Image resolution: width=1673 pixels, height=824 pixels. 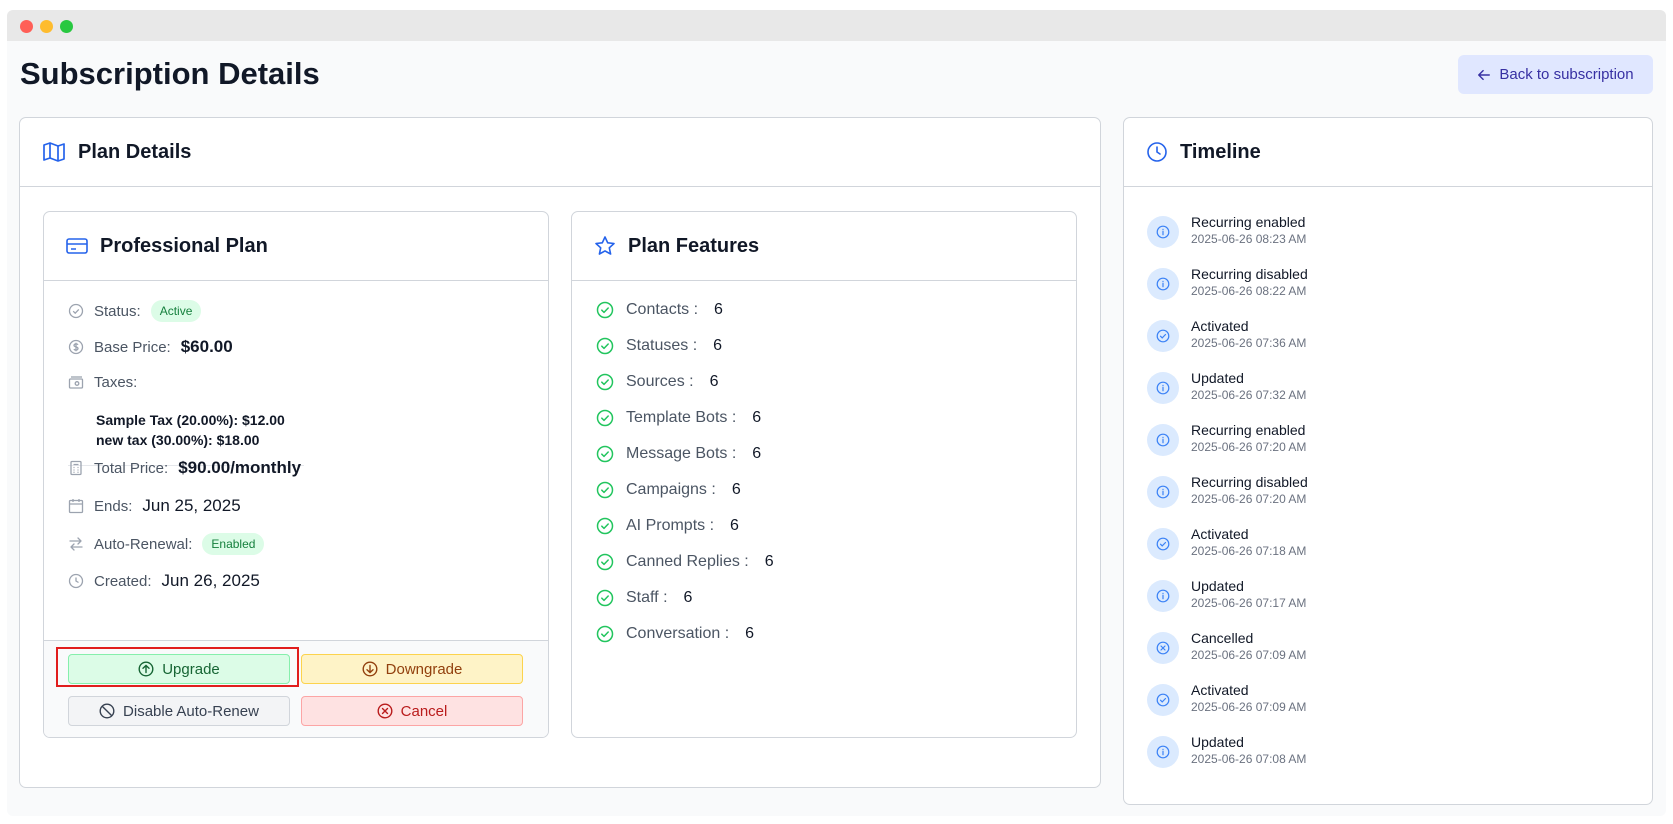 I want to click on plan-details-title: Plan Details, so click(x=135, y=151).